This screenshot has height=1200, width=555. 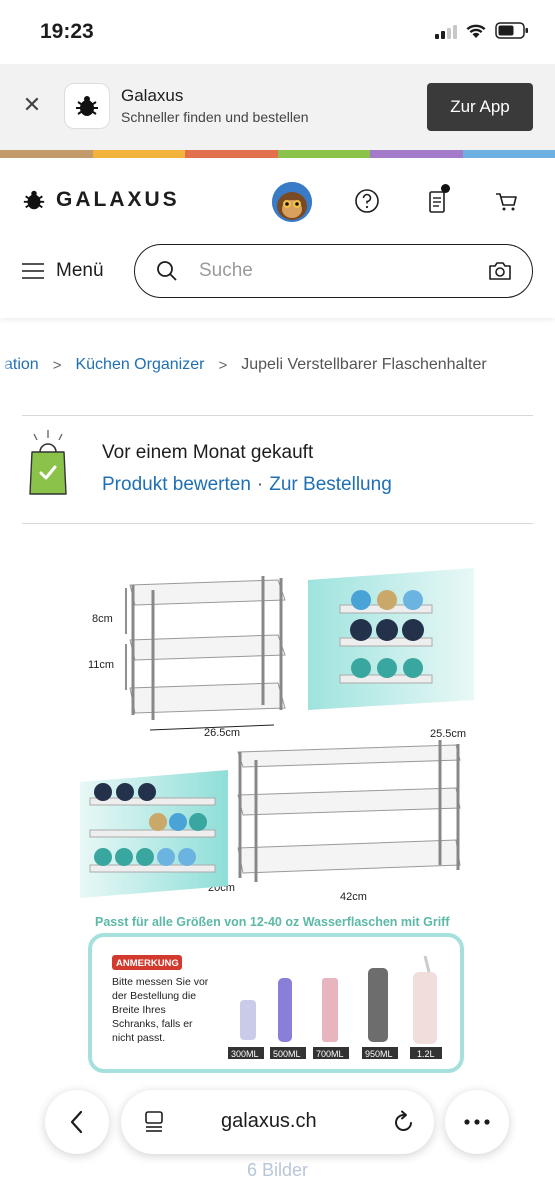 I want to click on app-logo, so click(x=87, y=106).